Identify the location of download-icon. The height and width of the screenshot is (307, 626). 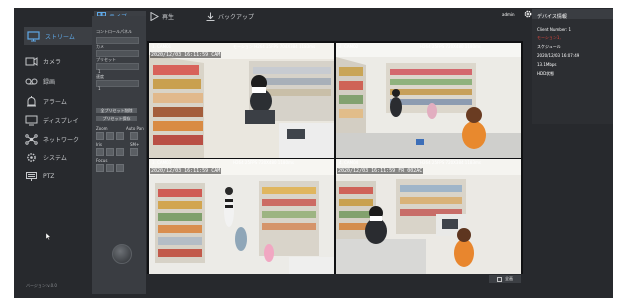
(210, 16).